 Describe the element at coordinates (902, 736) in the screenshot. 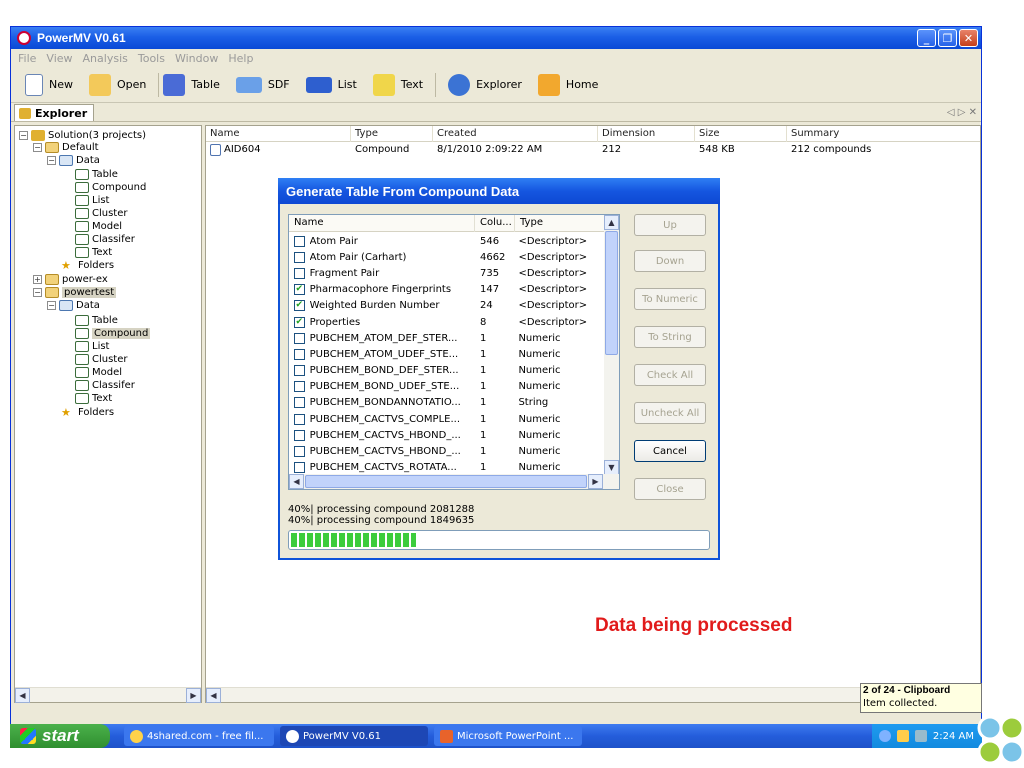

I see `tray-app-icon` at that location.